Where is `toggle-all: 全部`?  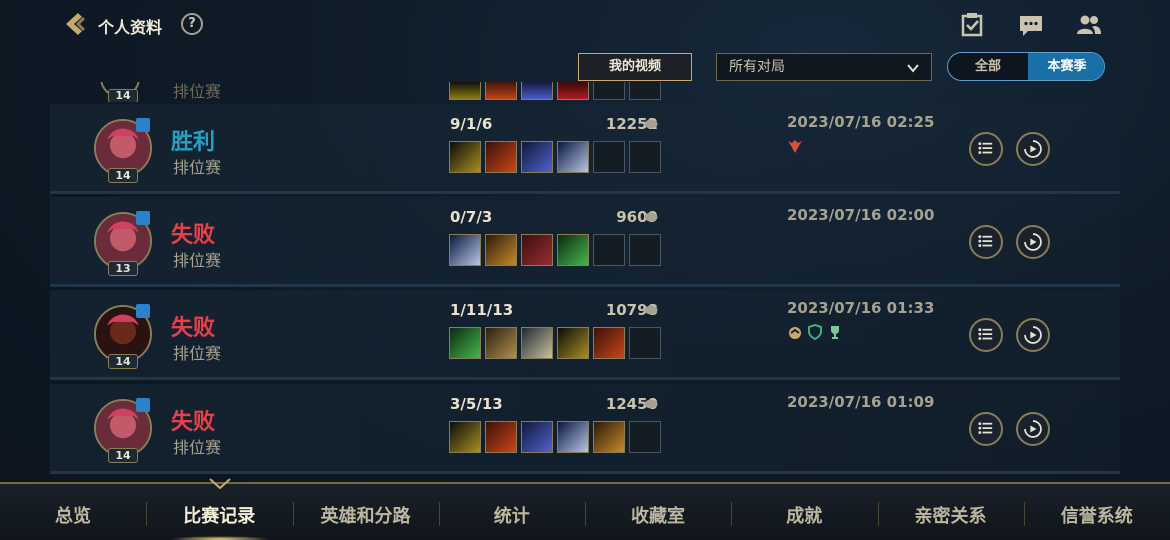
toggle-all: 全部 is located at coordinates (988, 66).